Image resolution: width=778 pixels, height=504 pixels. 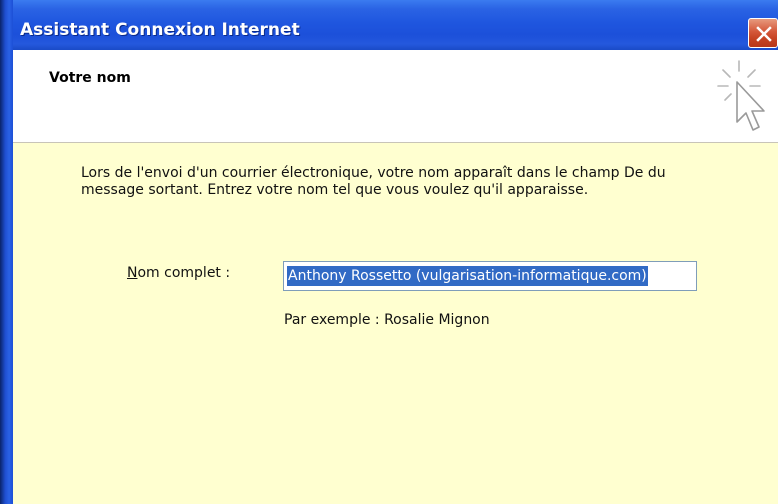 I want to click on close-button, so click(x=763, y=33).